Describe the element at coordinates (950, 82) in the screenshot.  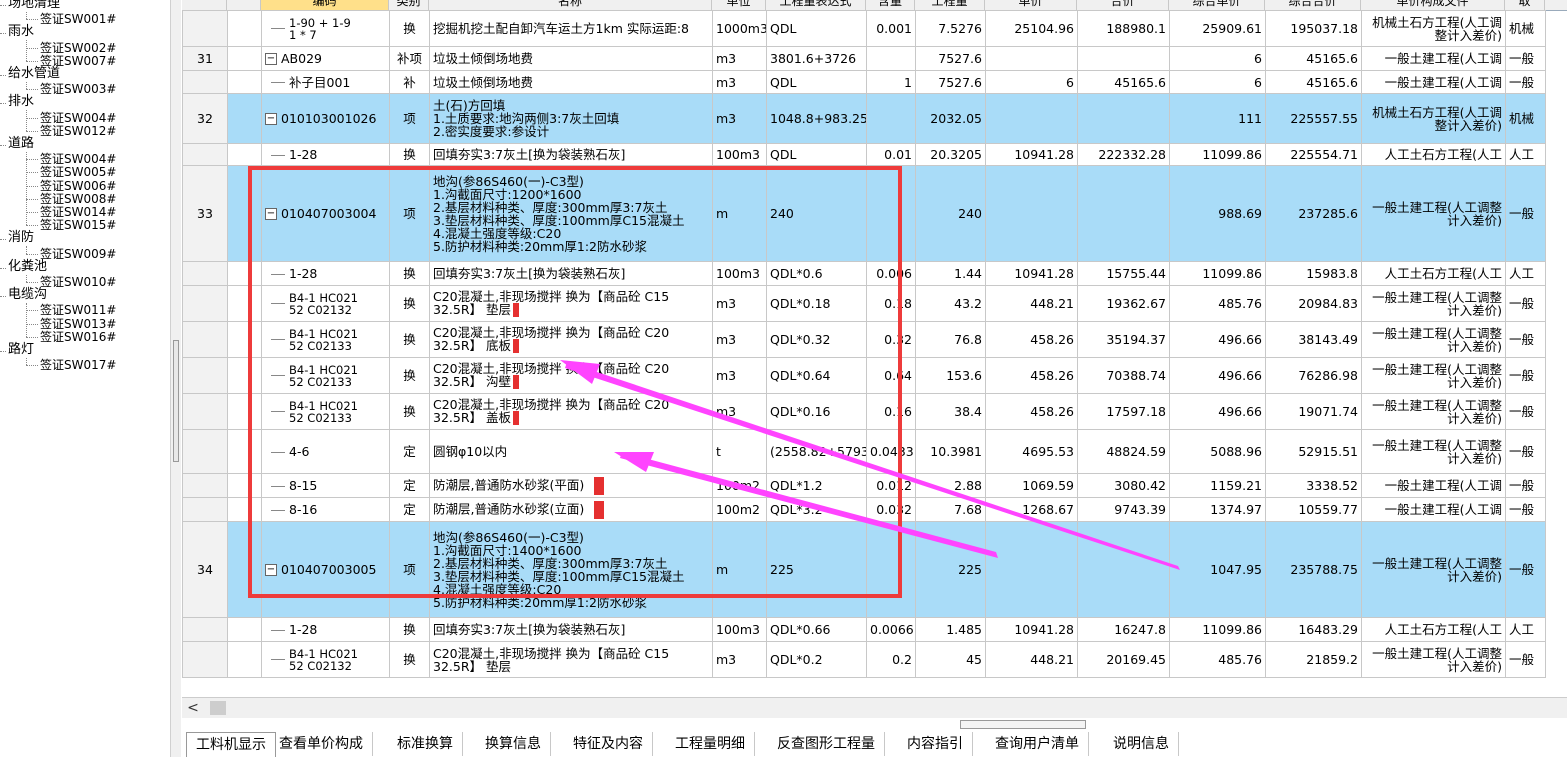
I see `cell-qty: 7527.6` at that location.